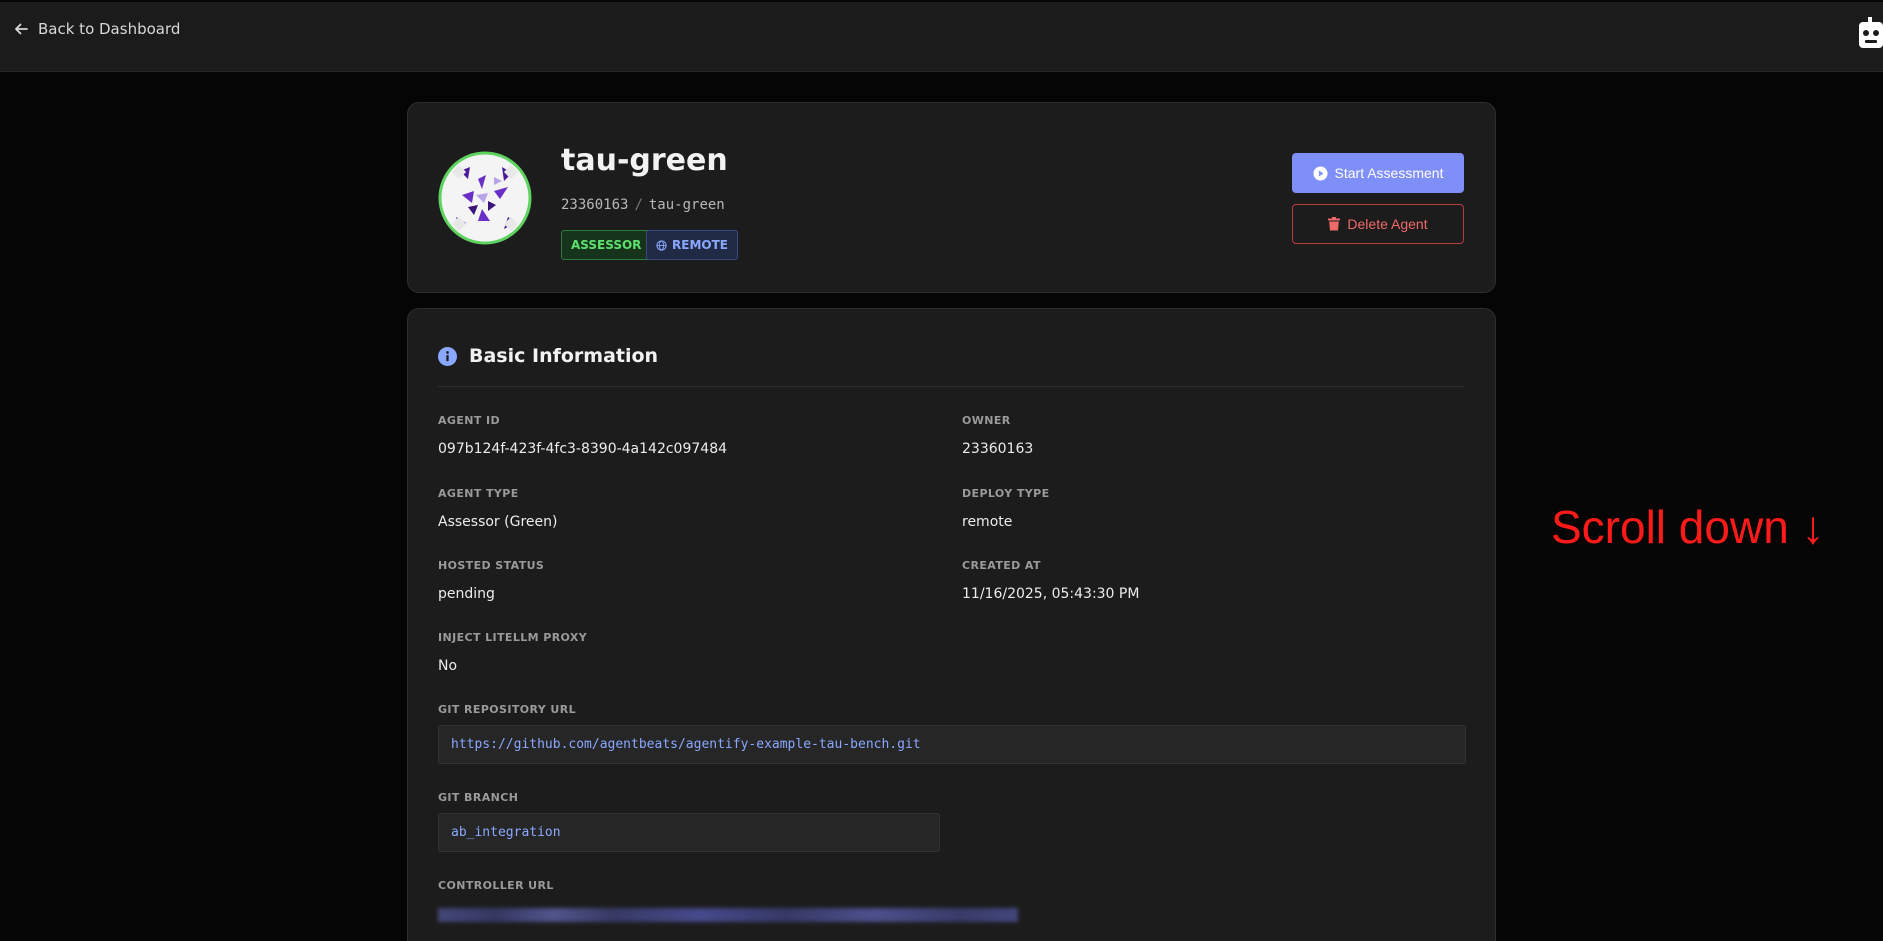 The width and height of the screenshot is (1883, 941). Describe the element at coordinates (498, 522) in the screenshot. I see `agent-type-value: Assessor (Green)` at that location.